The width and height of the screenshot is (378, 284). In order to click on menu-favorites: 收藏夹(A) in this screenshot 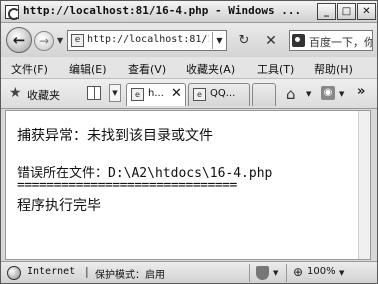, I will do `click(210, 69)`.